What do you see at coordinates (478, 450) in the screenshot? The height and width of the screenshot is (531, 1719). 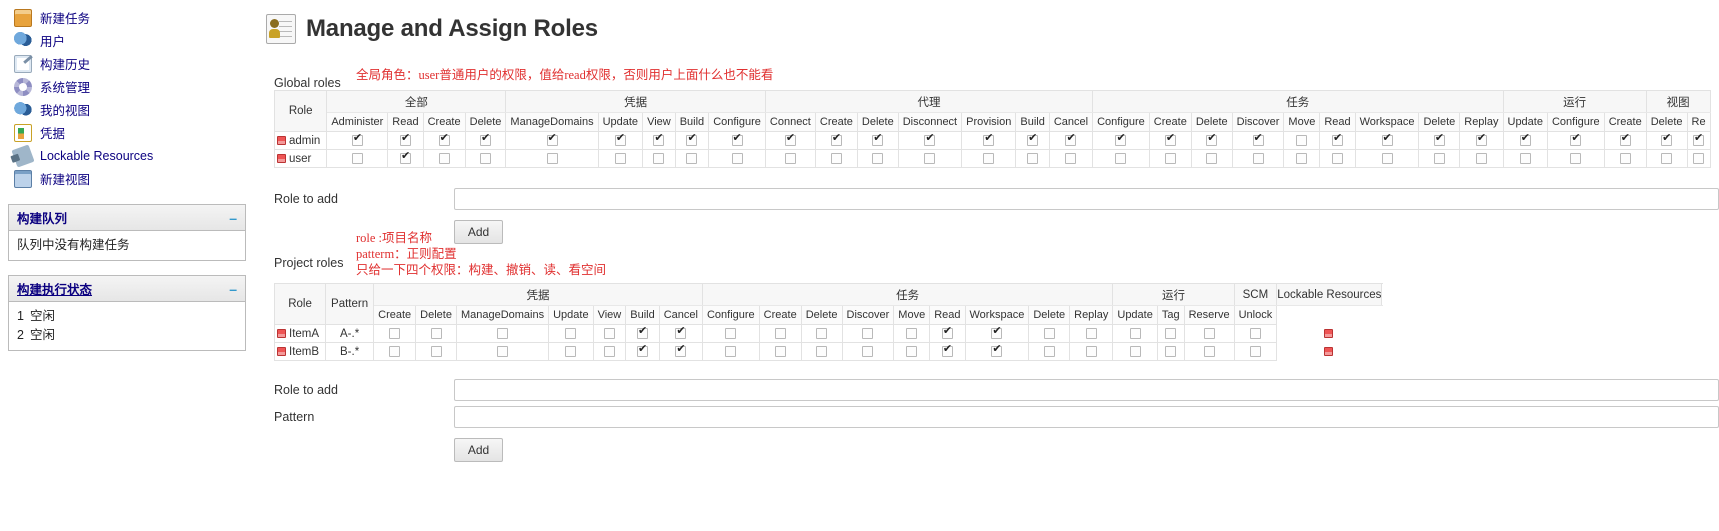 I see `project-add-button: Add` at bounding box center [478, 450].